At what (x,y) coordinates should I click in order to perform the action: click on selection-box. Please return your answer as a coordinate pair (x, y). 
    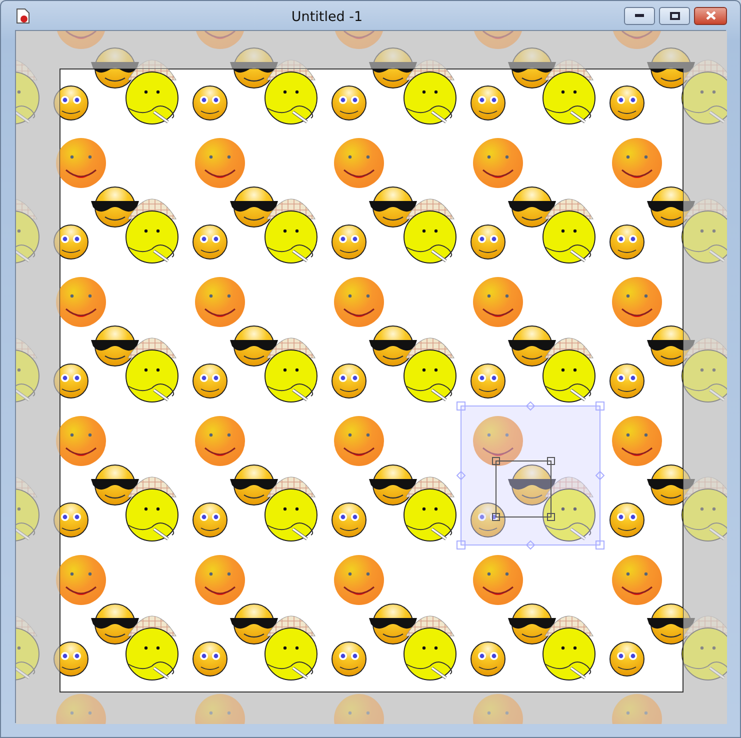
    Looking at the image, I should click on (530, 475).